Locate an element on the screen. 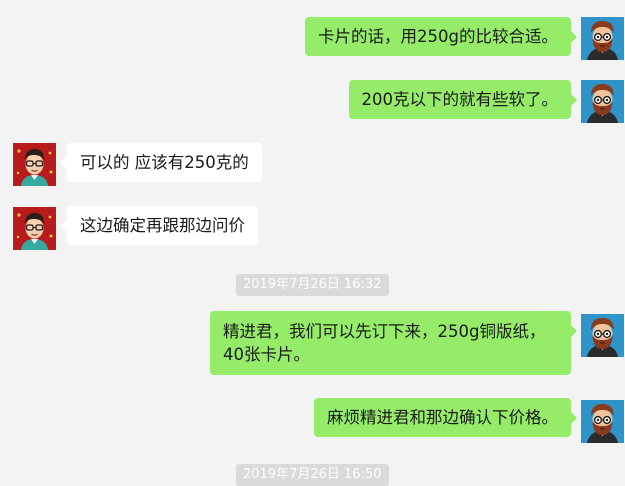  message-bubble-sent: 卡片的话，用250g的比较合适。 is located at coordinates (441, 36).